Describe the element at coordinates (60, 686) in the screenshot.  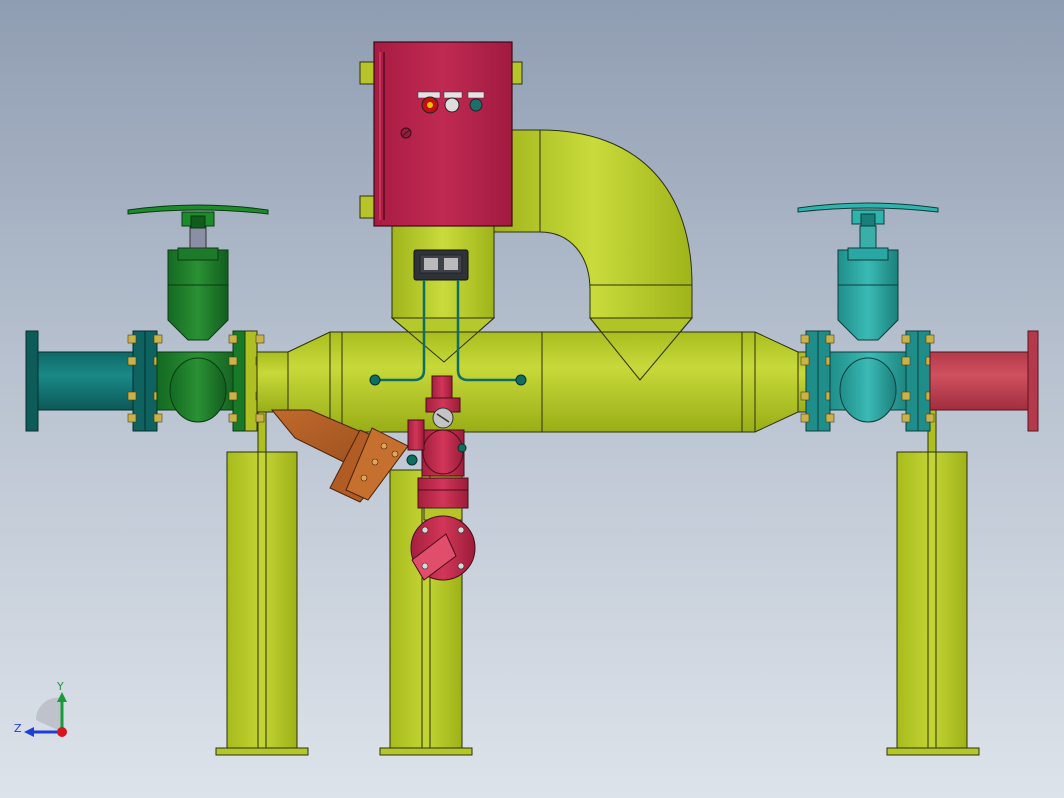
I see `y-axis-label: Y` at that location.